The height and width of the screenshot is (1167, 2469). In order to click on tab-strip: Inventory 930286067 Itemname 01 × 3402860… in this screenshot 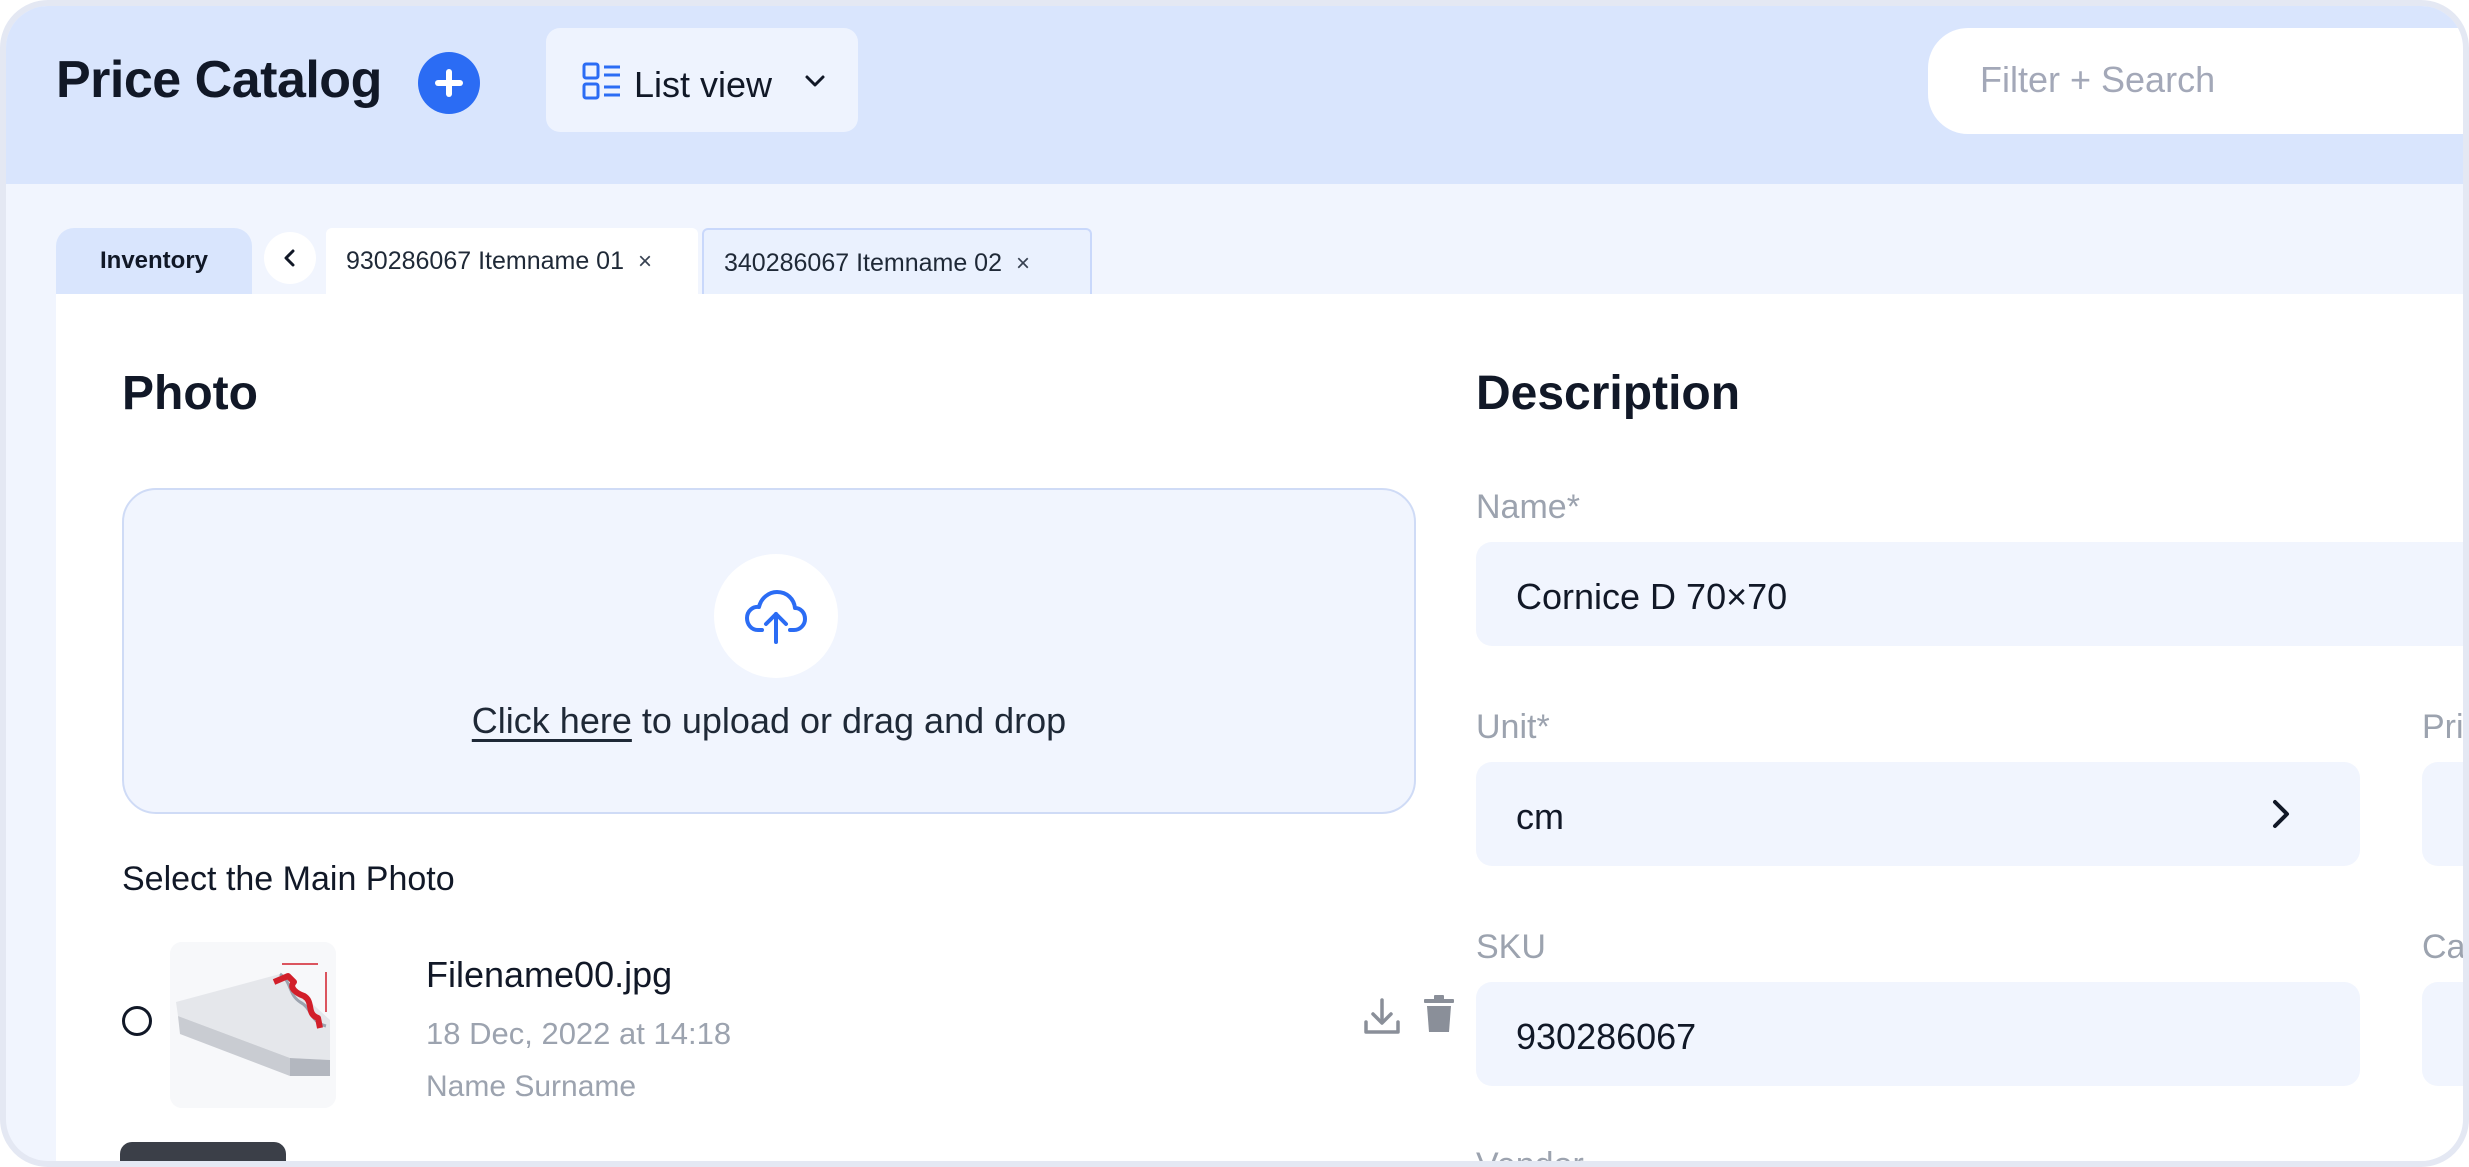, I will do `click(1234, 241)`.